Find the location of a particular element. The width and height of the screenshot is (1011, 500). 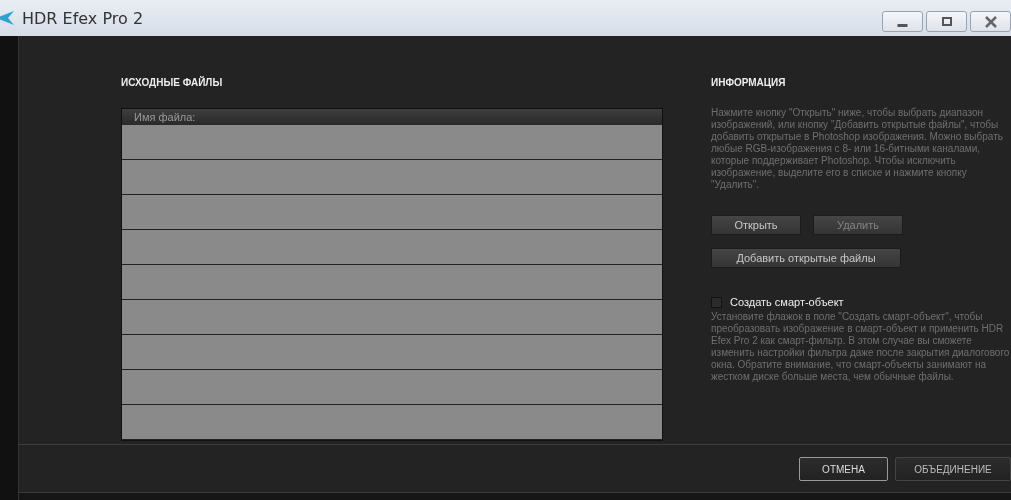

close-button is located at coordinates (990, 21).